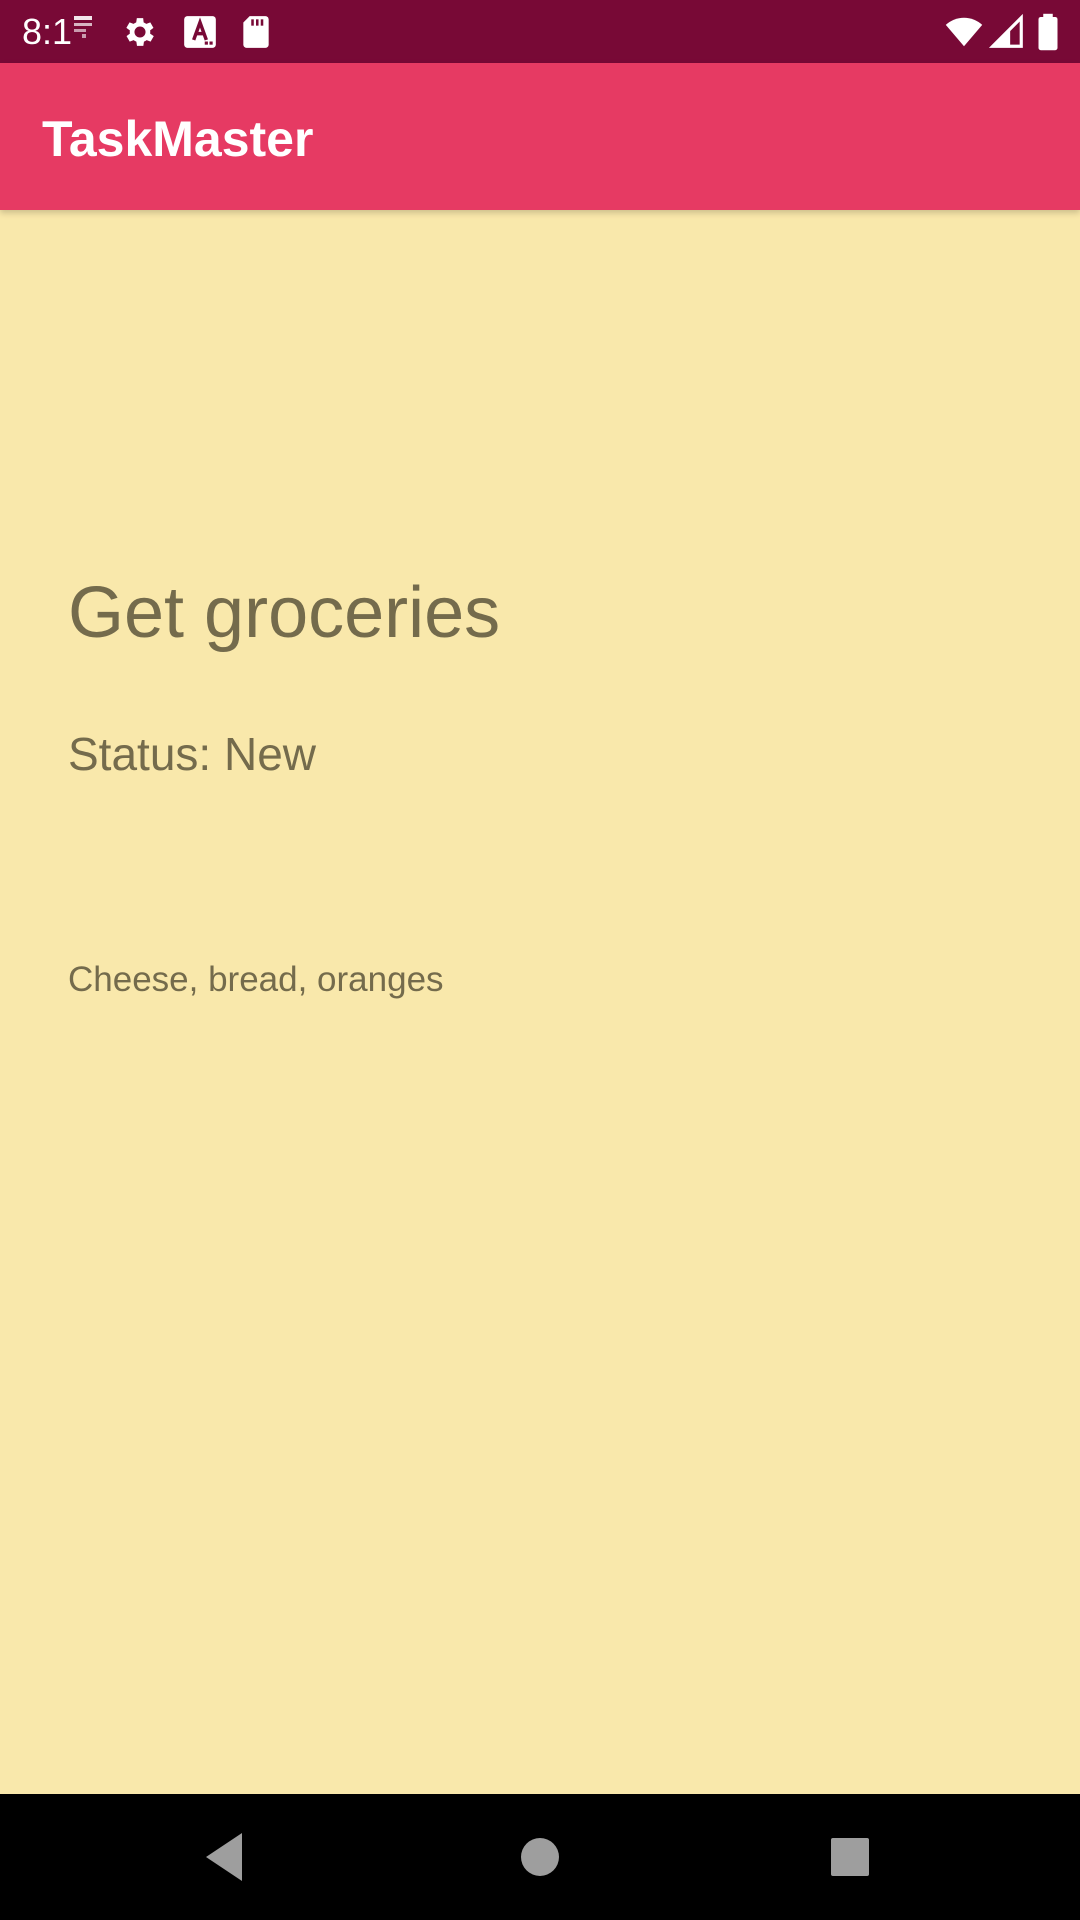 This screenshot has width=1080, height=1920. I want to click on status-bar: 8:1, so click(540, 31).